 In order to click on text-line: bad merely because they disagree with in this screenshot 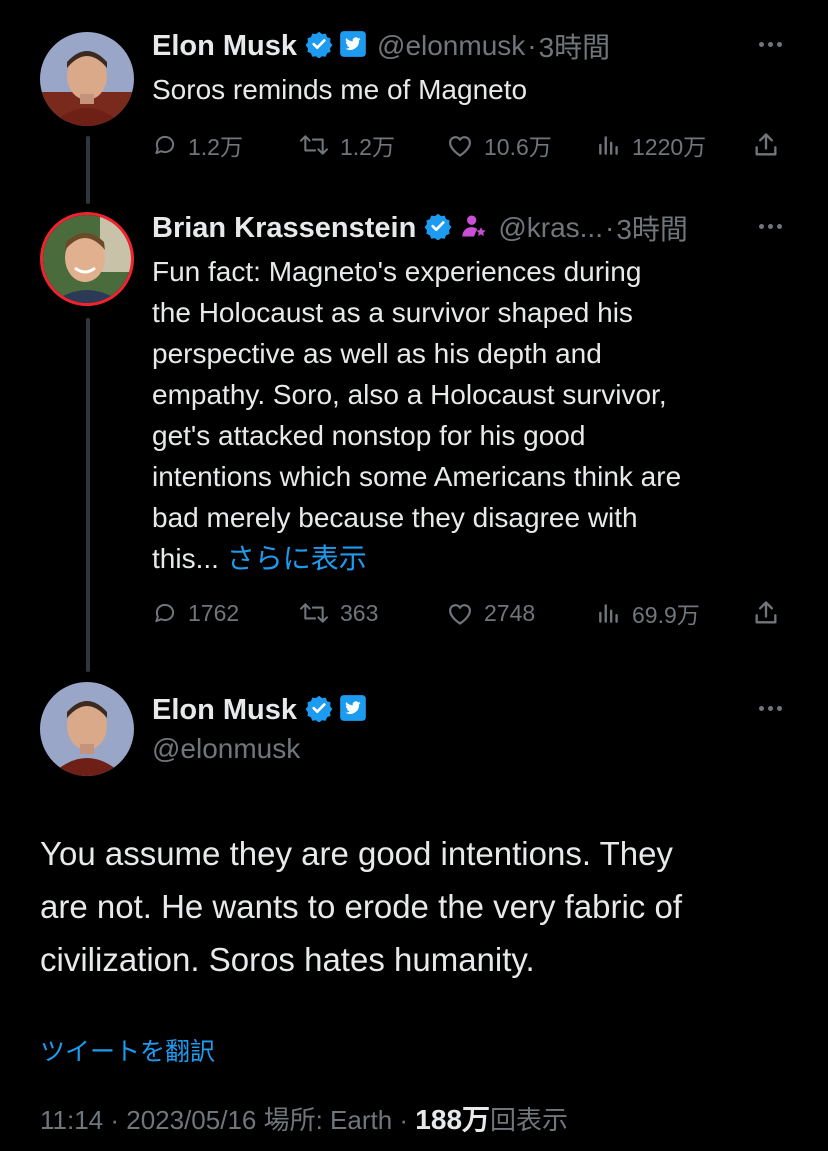, I will do `click(395, 517)`.